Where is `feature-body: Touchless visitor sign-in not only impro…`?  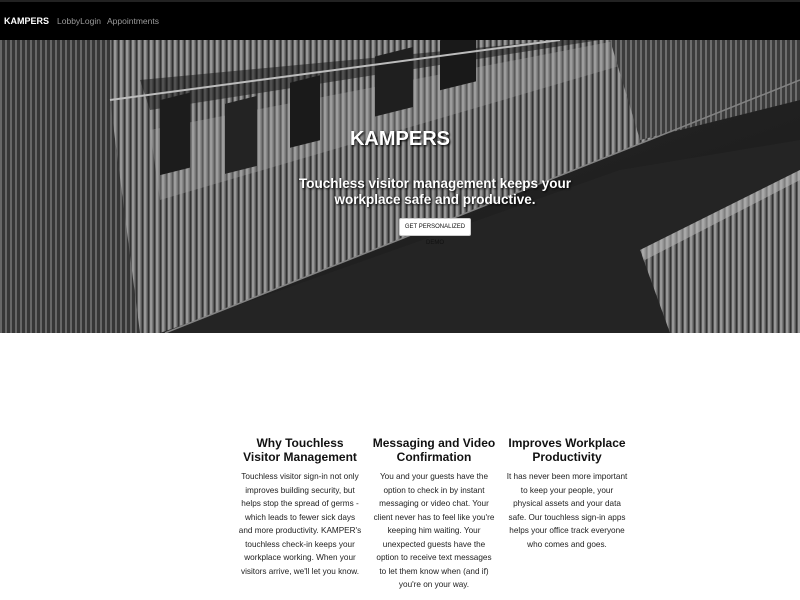 feature-body: Touchless visitor sign-in not only impro… is located at coordinates (300, 524).